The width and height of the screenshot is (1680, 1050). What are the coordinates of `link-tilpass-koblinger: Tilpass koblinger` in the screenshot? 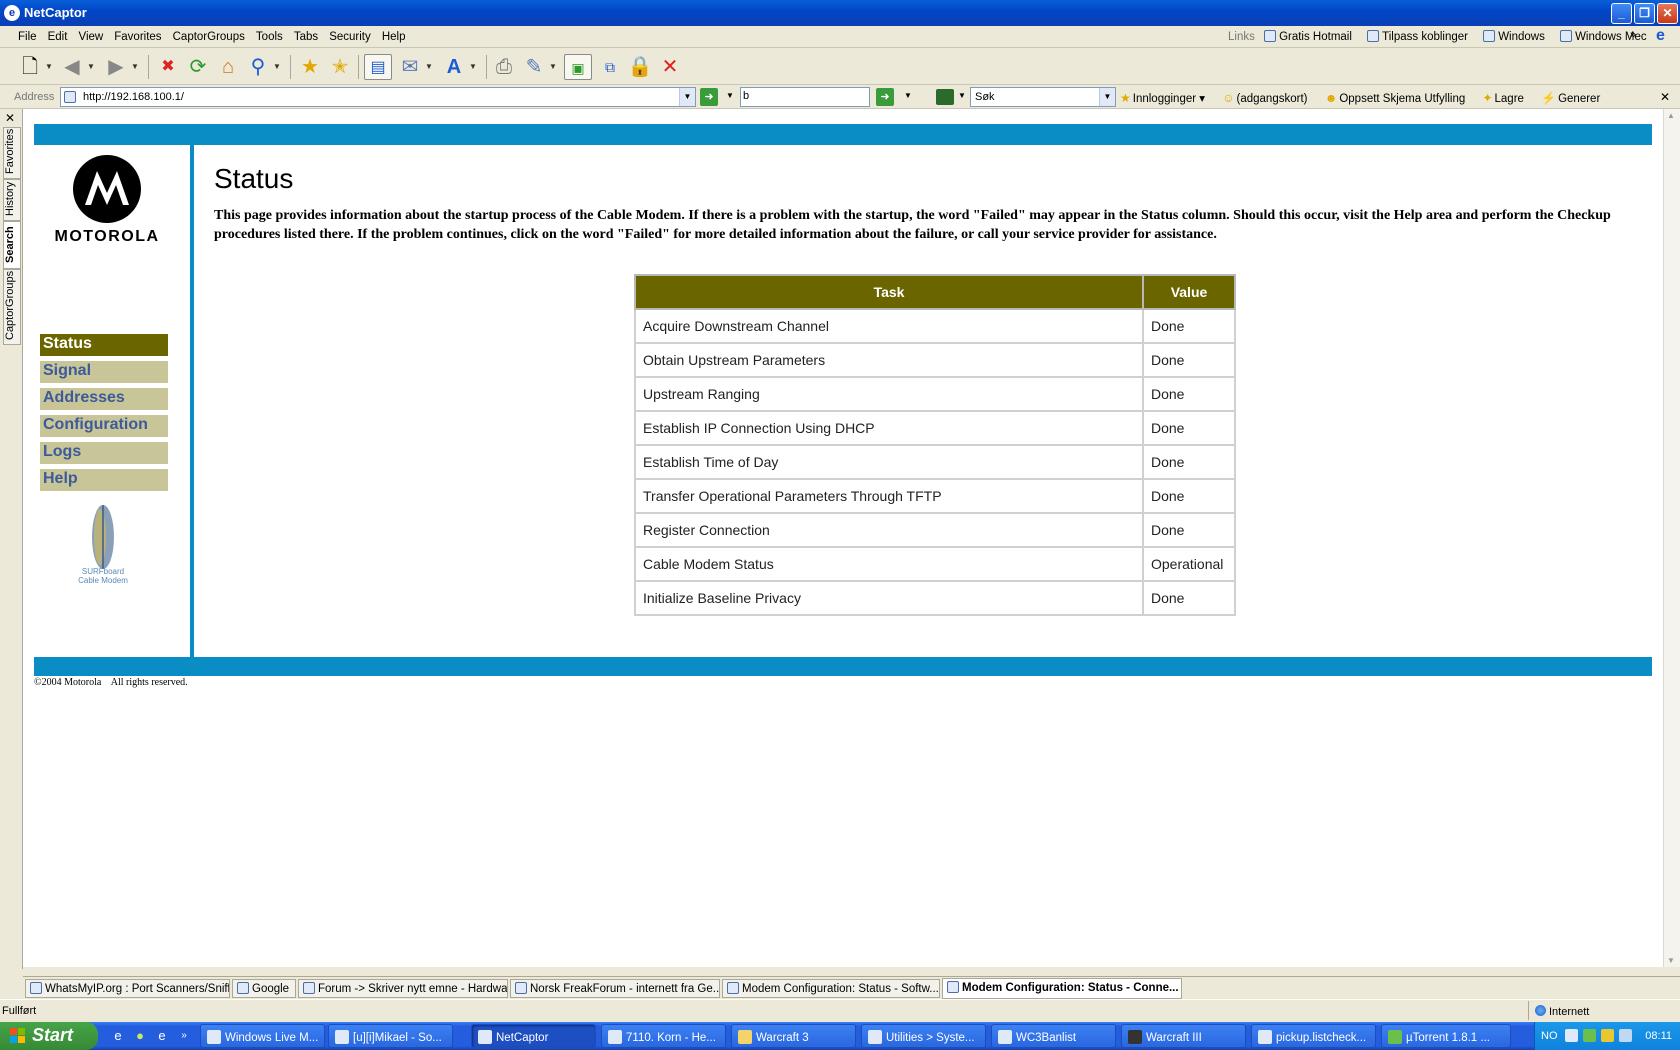 It's located at (1417, 36).